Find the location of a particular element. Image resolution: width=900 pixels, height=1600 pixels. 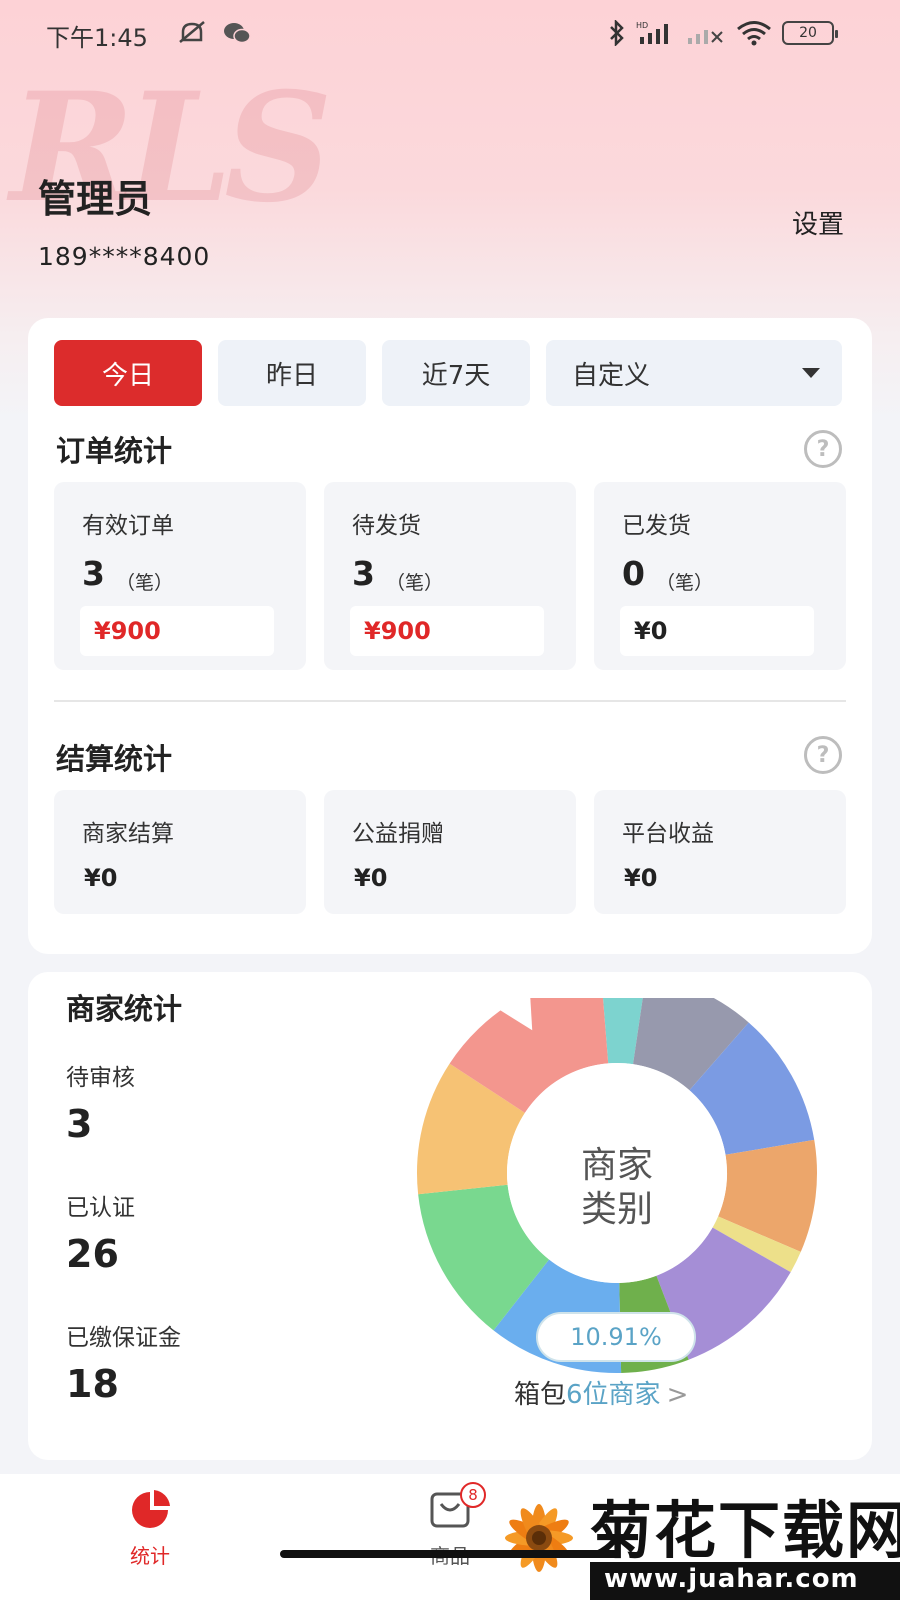

settings-link: 设置 is located at coordinates (818, 222).